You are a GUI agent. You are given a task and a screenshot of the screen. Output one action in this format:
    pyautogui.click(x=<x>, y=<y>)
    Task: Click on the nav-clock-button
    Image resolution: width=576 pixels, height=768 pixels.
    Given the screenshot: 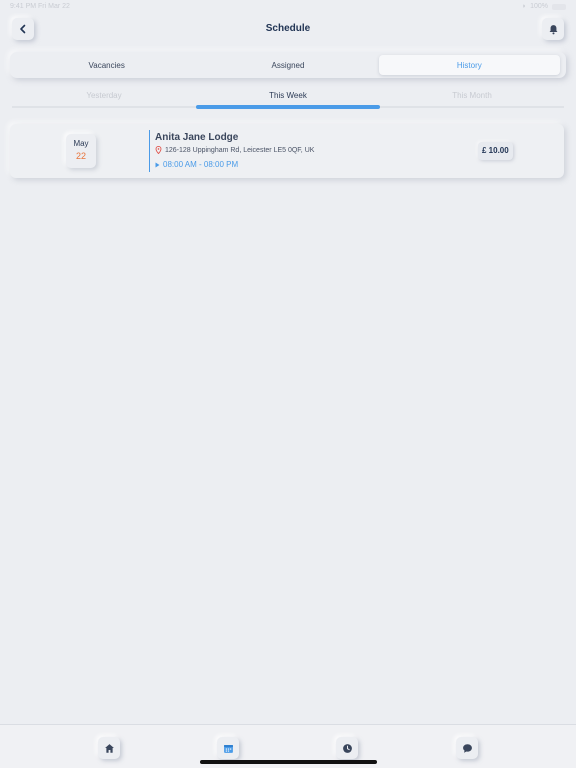 What is the action you would take?
    pyautogui.click(x=347, y=748)
    